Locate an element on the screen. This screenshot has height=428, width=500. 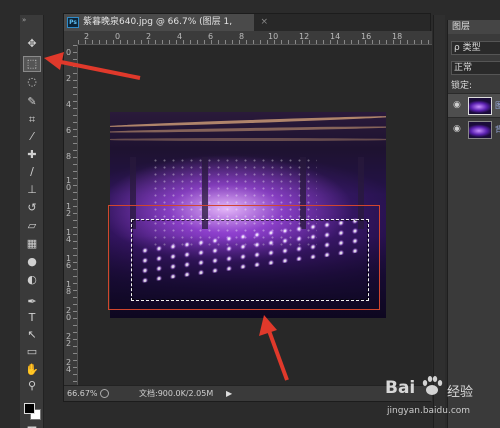
watermark-url: jingyan.baidu.com is located at coordinates (429, 411).